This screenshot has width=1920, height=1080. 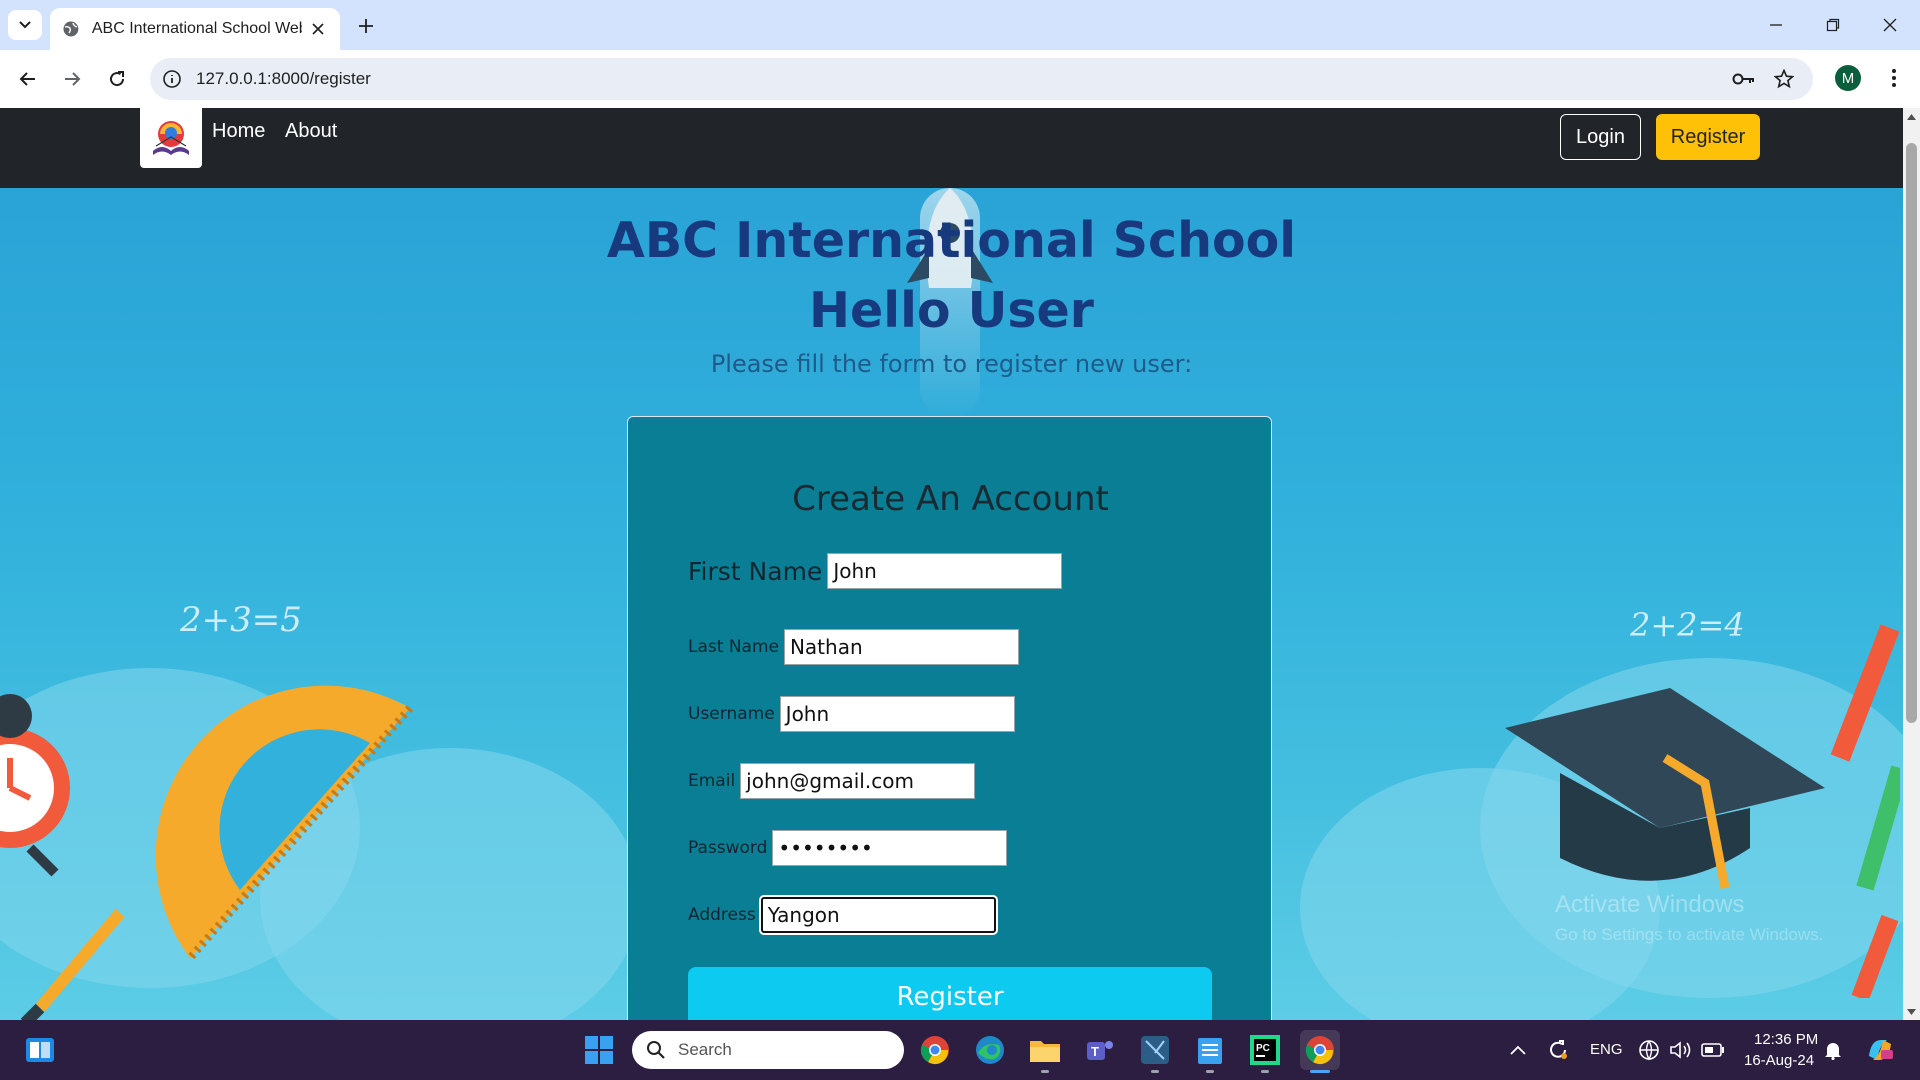 I want to click on windows-taskbar: Search T PC ENG 12:36 PM 16-Aug-24, so click(x=960, y=1050).